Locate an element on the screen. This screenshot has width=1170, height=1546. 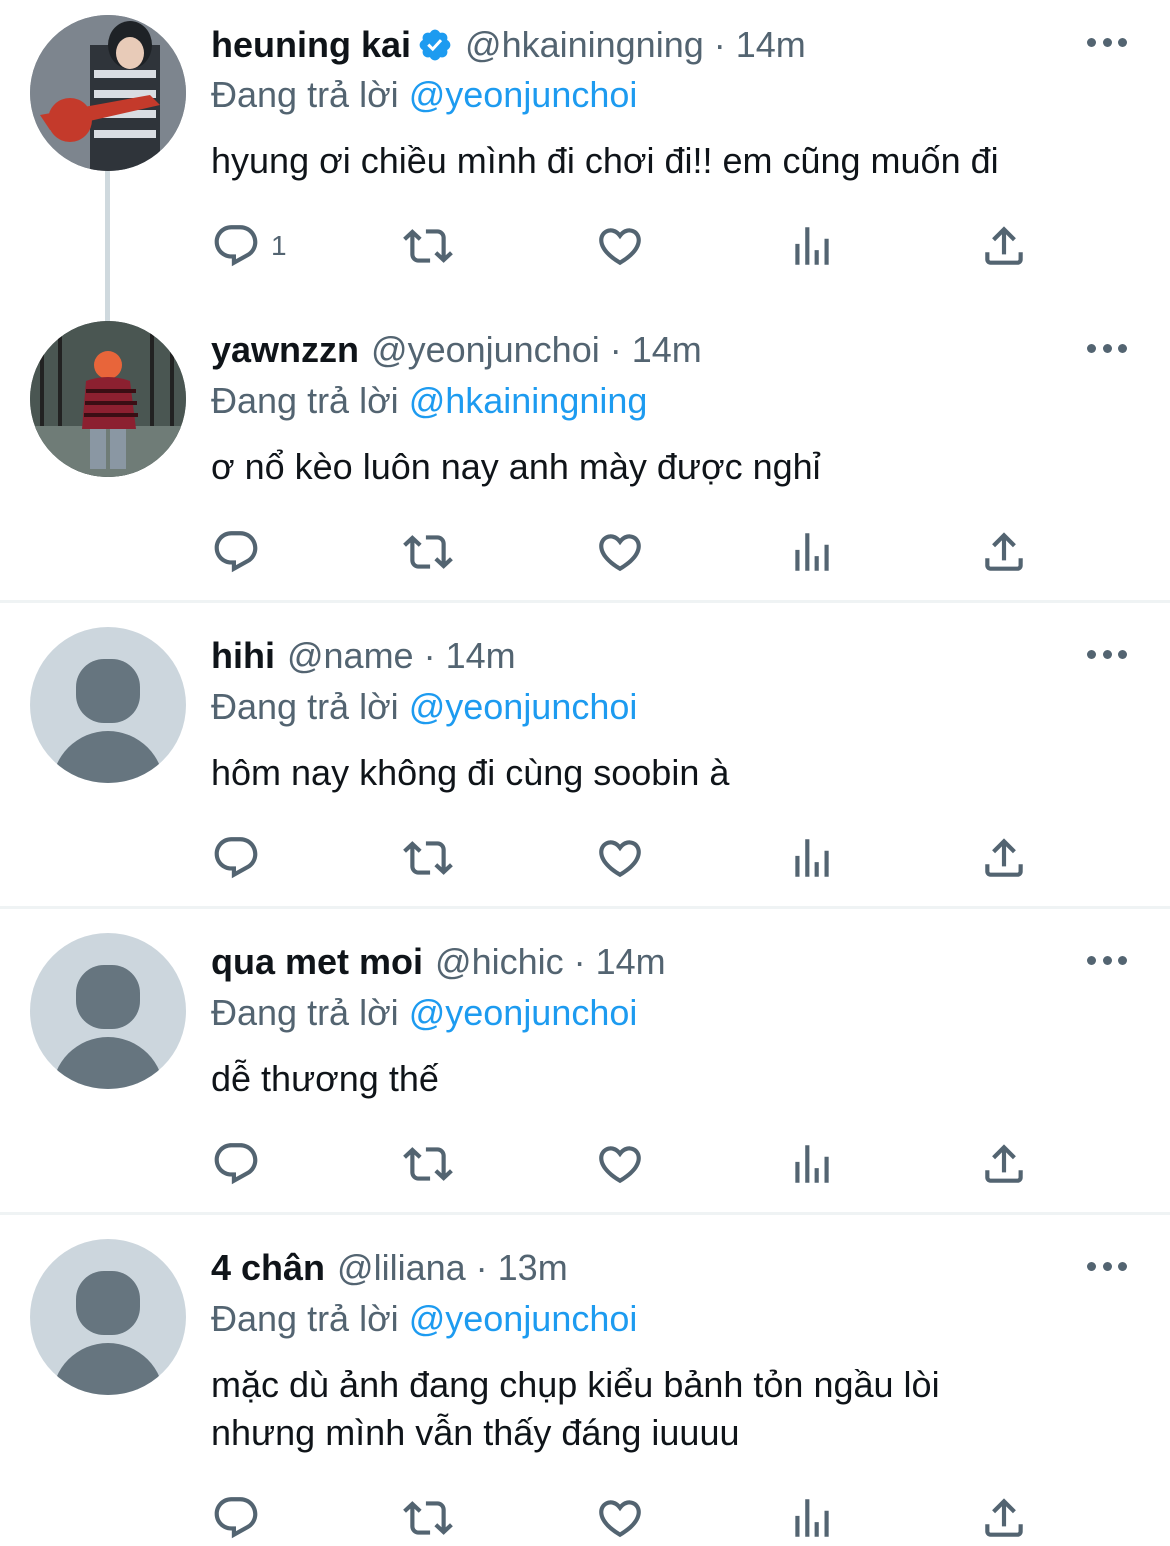
handle: @hkainingning is located at coordinates (584, 45).